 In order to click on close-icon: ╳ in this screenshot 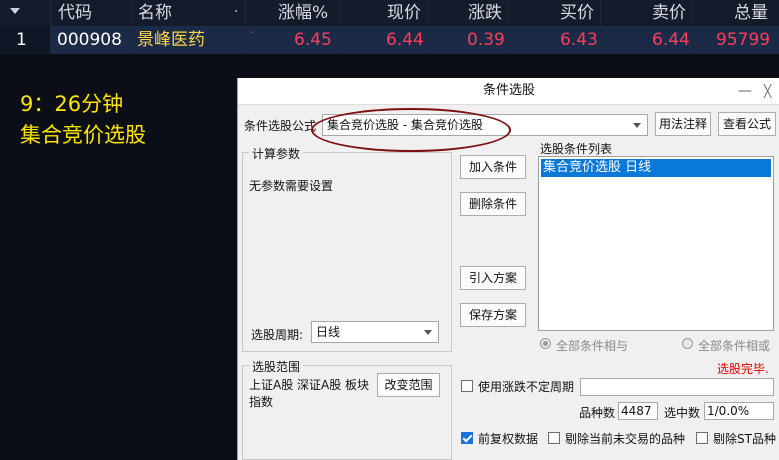, I will do `click(767, 91)`.